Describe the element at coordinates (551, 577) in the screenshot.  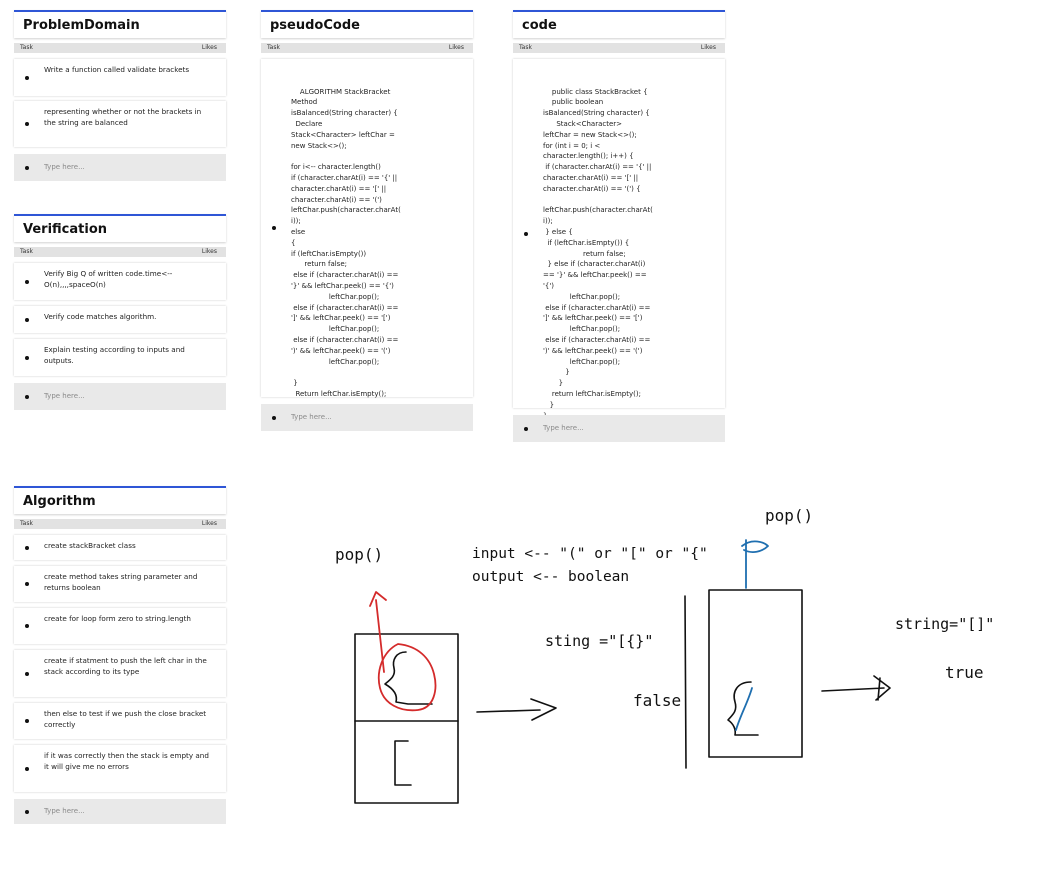
I see `output-line: output <-- boolean` at that location.